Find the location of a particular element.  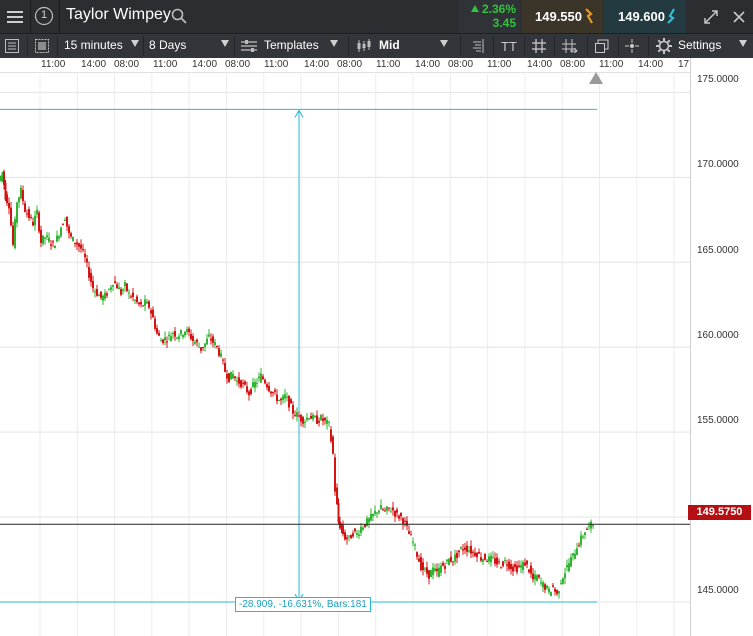

gear-icon is located at coordinates (664, 46).